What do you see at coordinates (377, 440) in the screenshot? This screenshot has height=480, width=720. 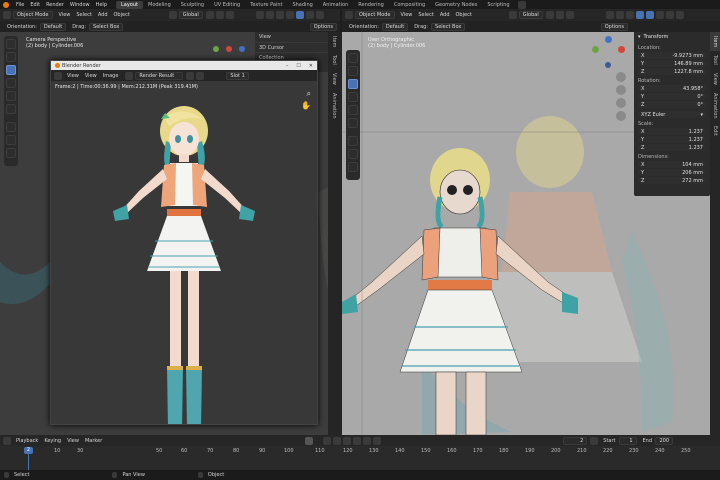 I see `jump-end-icon` at bounding box center [377, 440].